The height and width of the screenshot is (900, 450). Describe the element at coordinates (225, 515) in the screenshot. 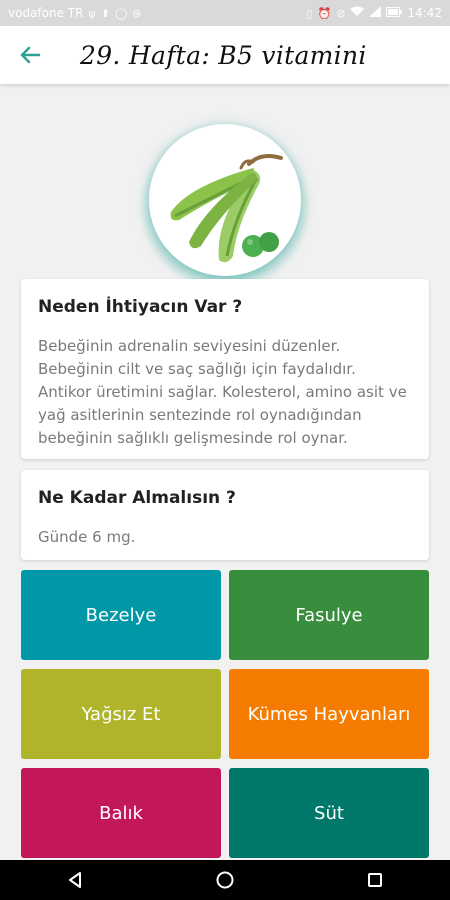

I see `daily-amount-card: Ne Kadar Almalısın ? Günde 6 mg.` at that location.